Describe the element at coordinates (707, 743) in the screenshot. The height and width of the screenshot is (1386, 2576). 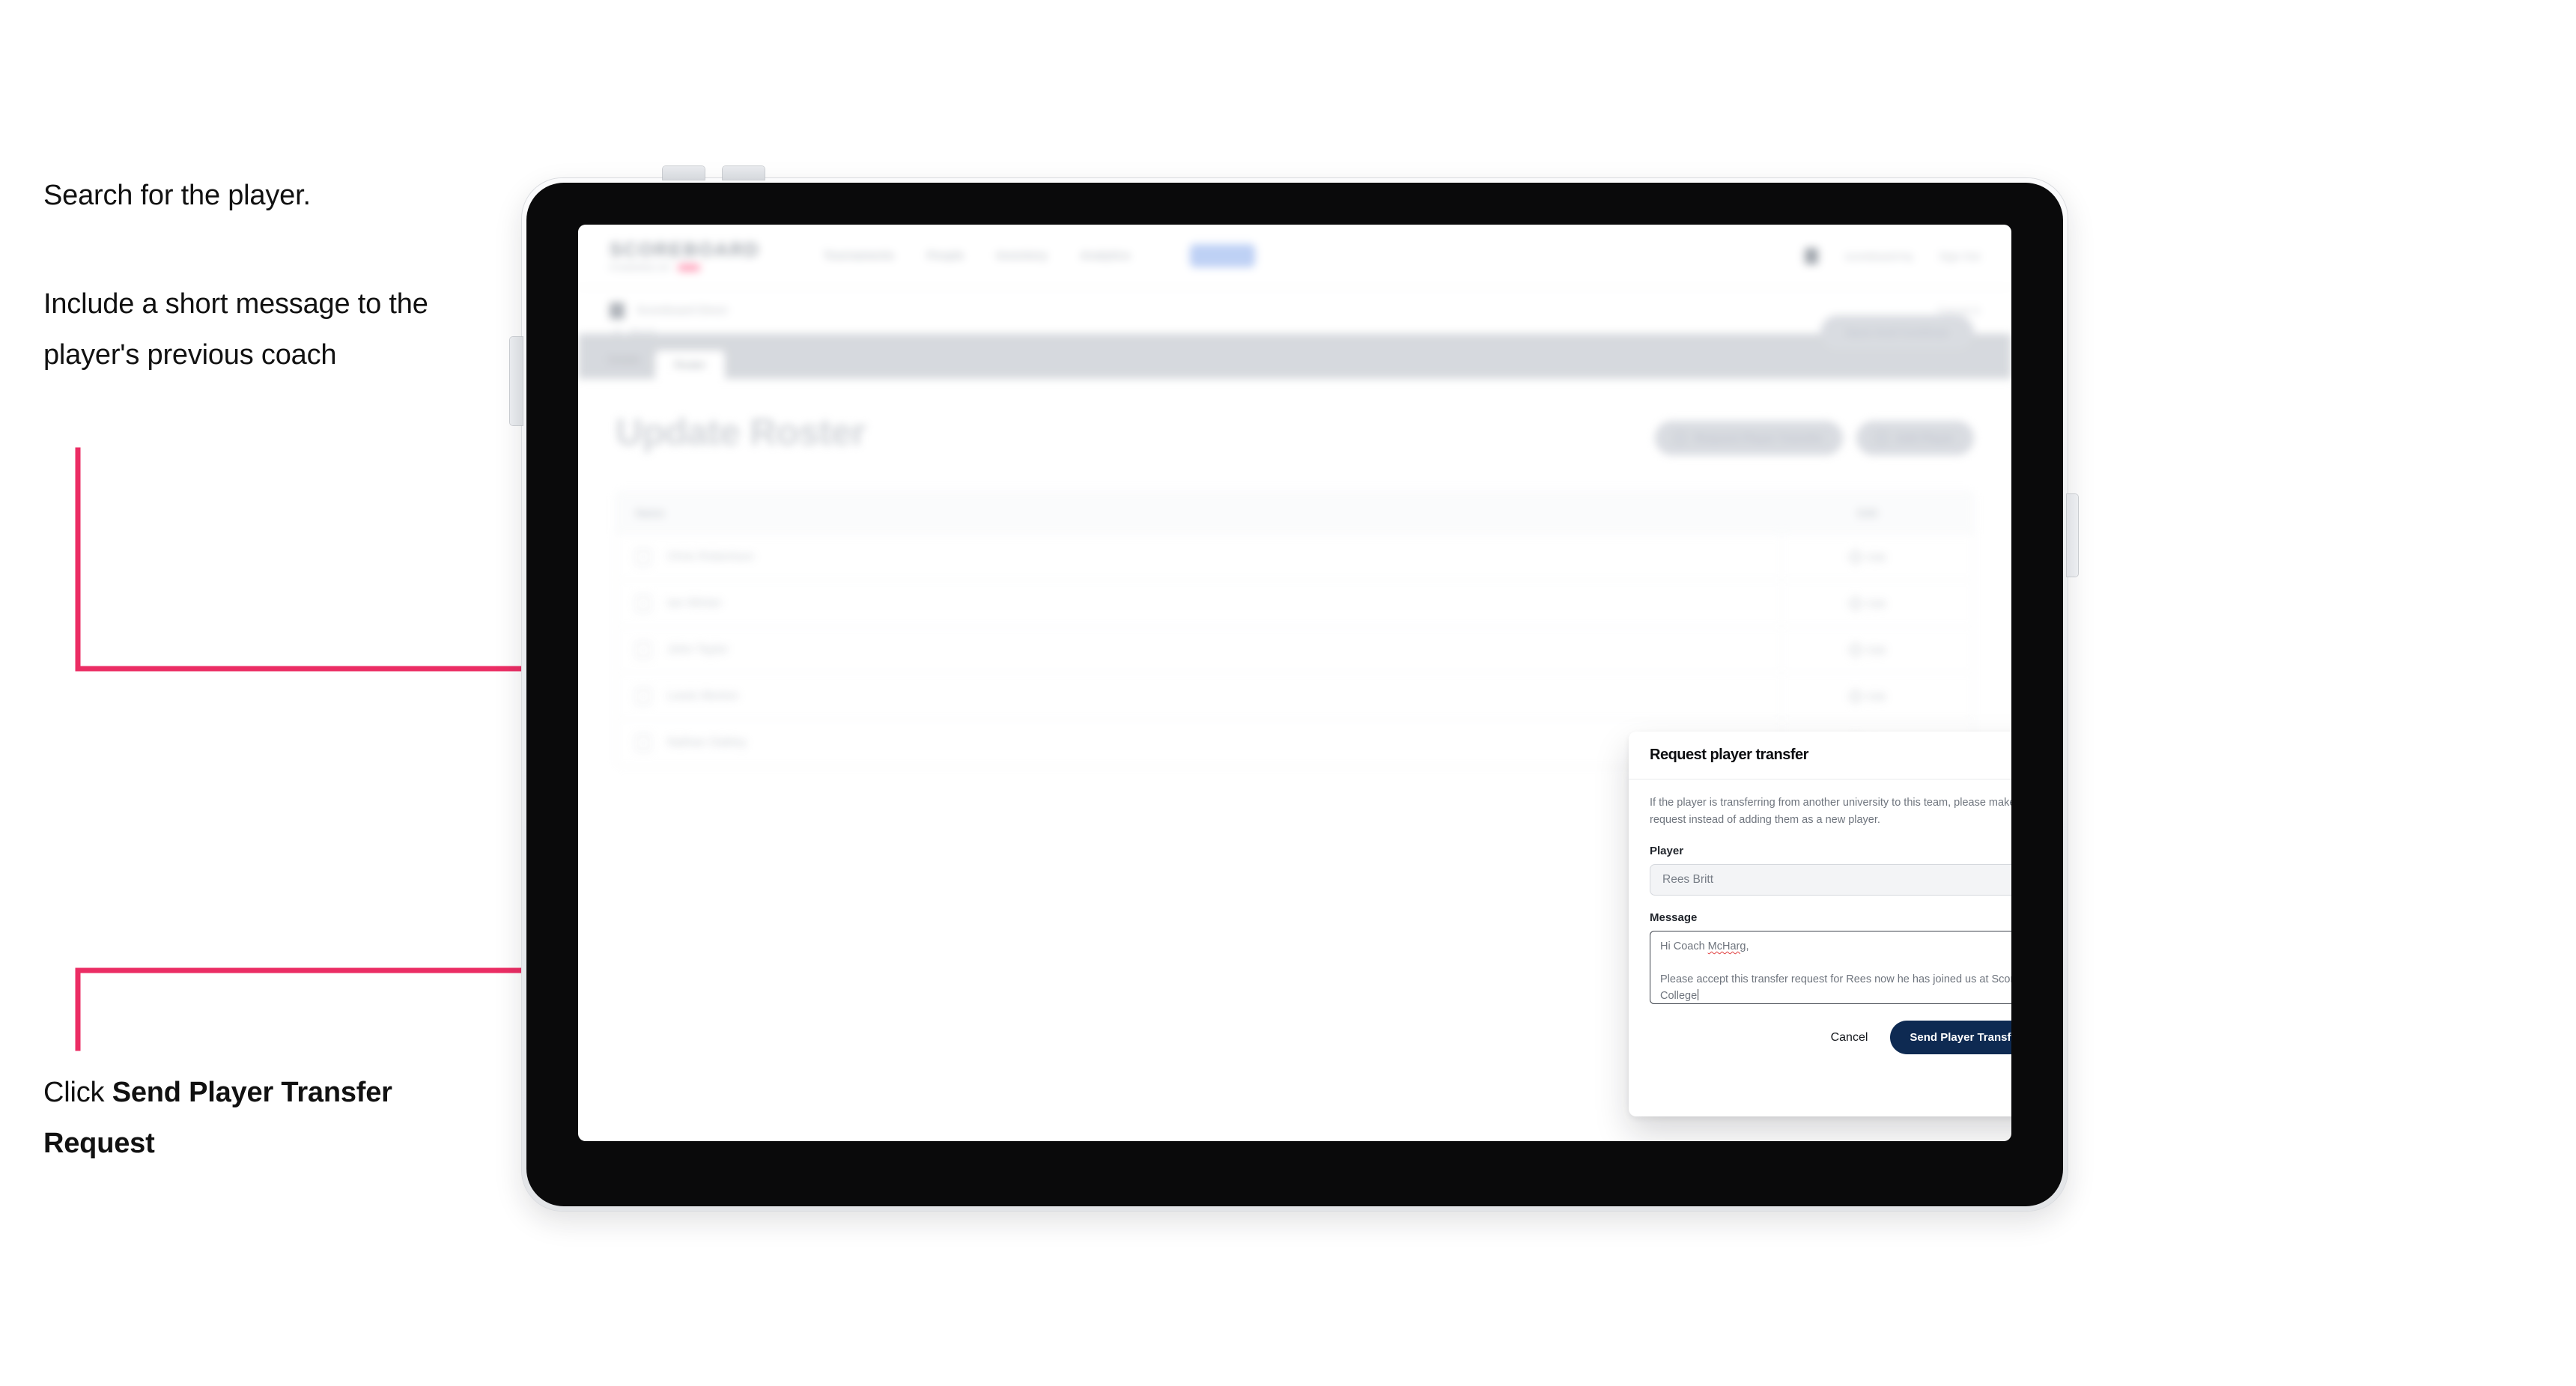
I see `player-name: Nathan Oakley` at that location.